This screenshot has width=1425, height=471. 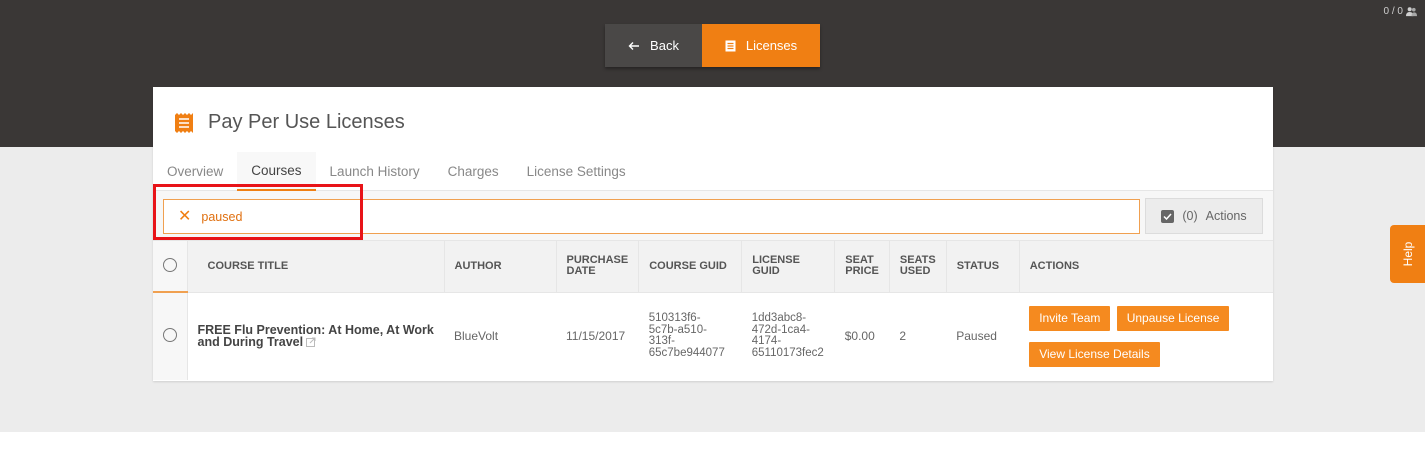 I want to click on row-select-cell, so click(x=170, y=335).